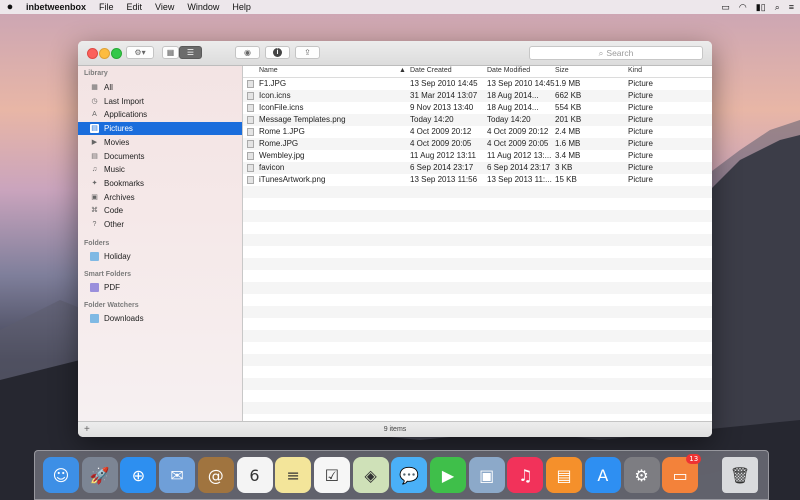 The height and width of the screenshot is (500, 800). Describe the element at coordinates (562, 70) in the screenshot. I see `column-size: Size` at that location.